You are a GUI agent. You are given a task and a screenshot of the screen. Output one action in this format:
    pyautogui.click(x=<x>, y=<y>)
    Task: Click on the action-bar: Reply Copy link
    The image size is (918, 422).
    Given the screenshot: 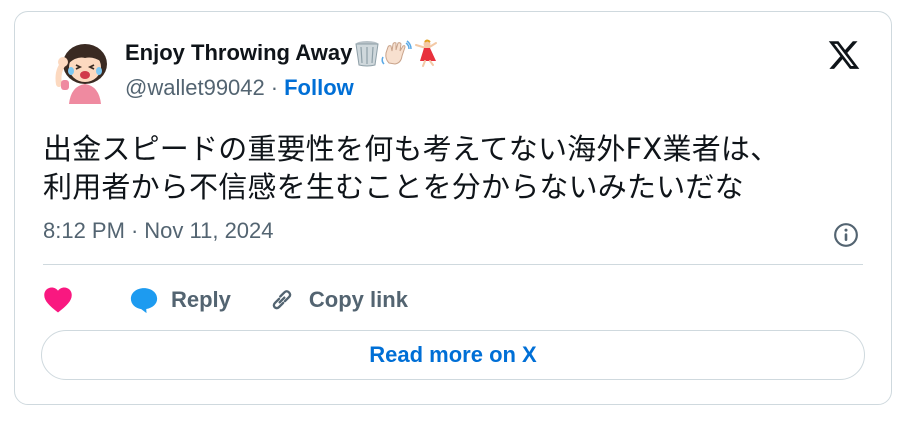 What is the action you would take?
    pyautogui.click(x=243, y=300)
    